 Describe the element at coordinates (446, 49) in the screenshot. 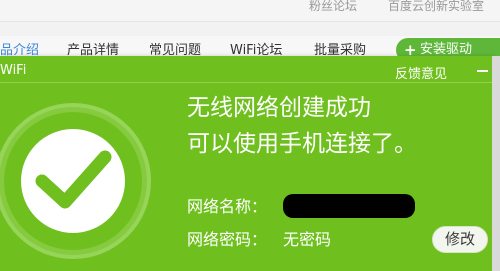

I see `install-driver-label: 安装驱动` at that location.